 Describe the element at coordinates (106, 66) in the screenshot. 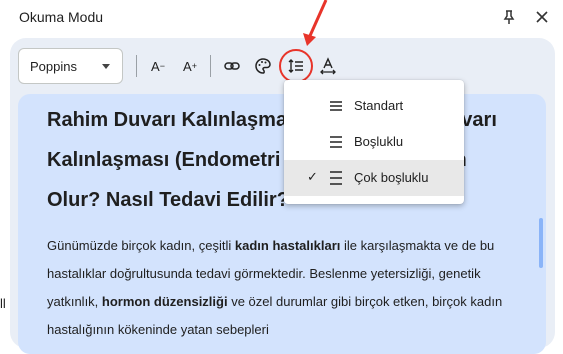

I see `chevron-down-icon` at that location.